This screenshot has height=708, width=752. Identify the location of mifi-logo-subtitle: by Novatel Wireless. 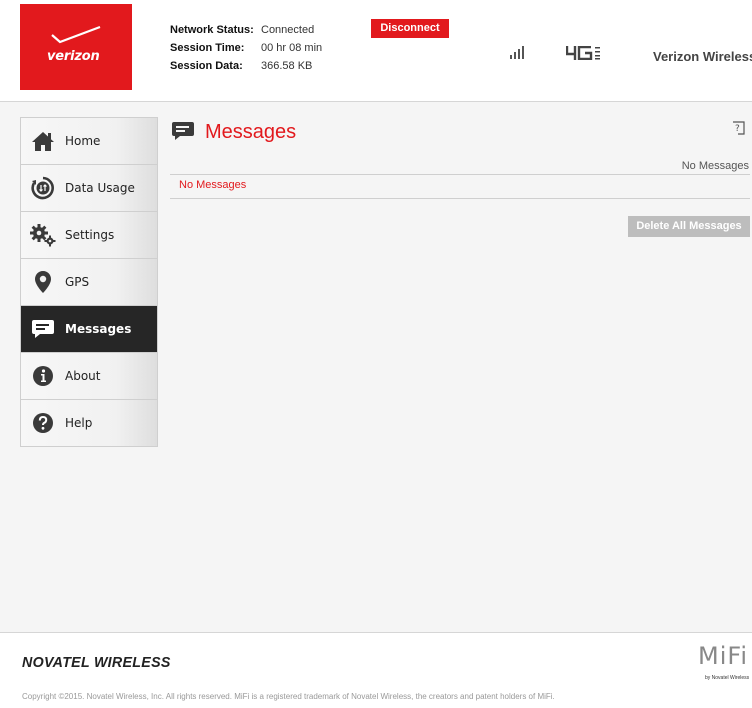
(727, 678).